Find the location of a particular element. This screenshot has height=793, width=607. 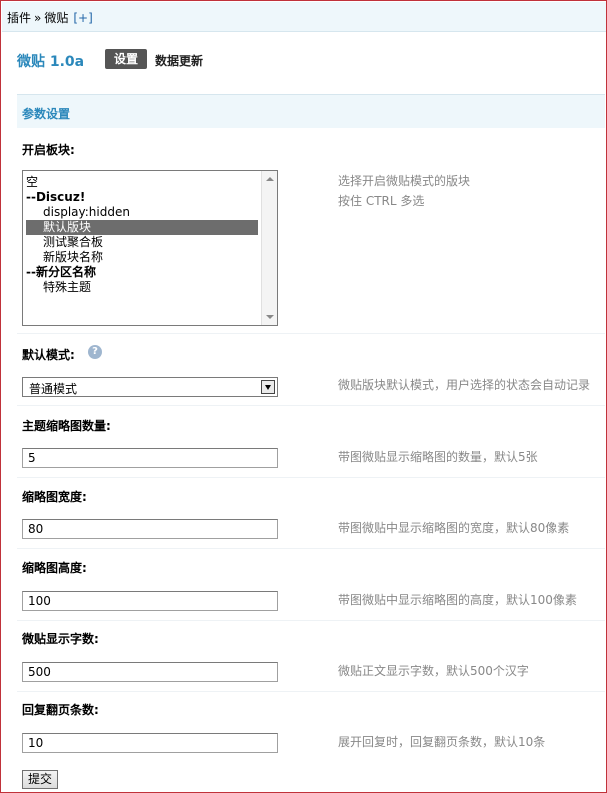

reply-page-label: 回复翻页条数: is located at coordinates (60, 710).